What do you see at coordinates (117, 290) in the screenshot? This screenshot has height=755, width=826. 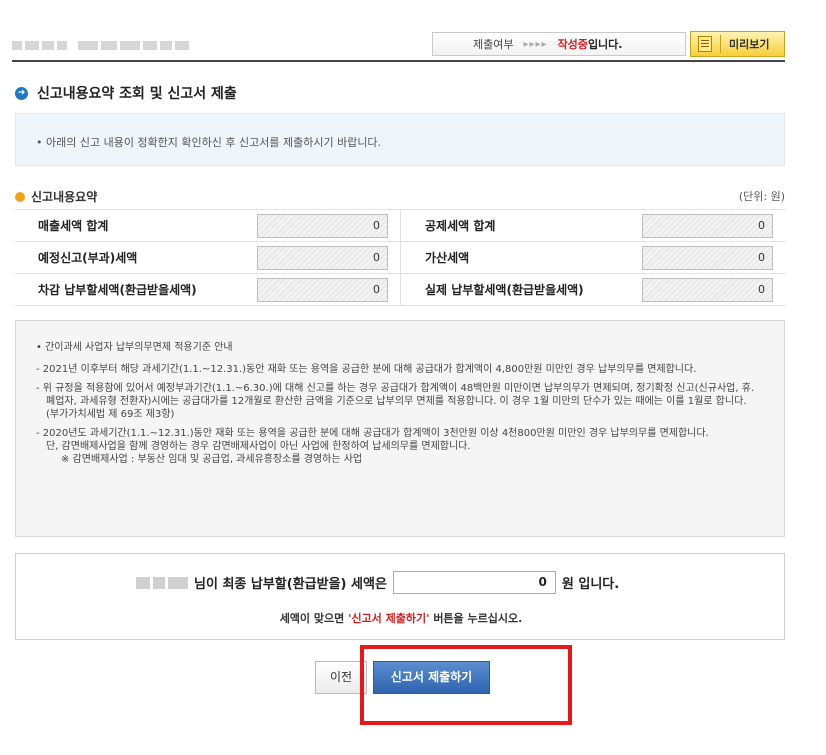 I see `summary-left-label: 차감 납부할세액(환급받을세액)` at bounding box center [117, 290].